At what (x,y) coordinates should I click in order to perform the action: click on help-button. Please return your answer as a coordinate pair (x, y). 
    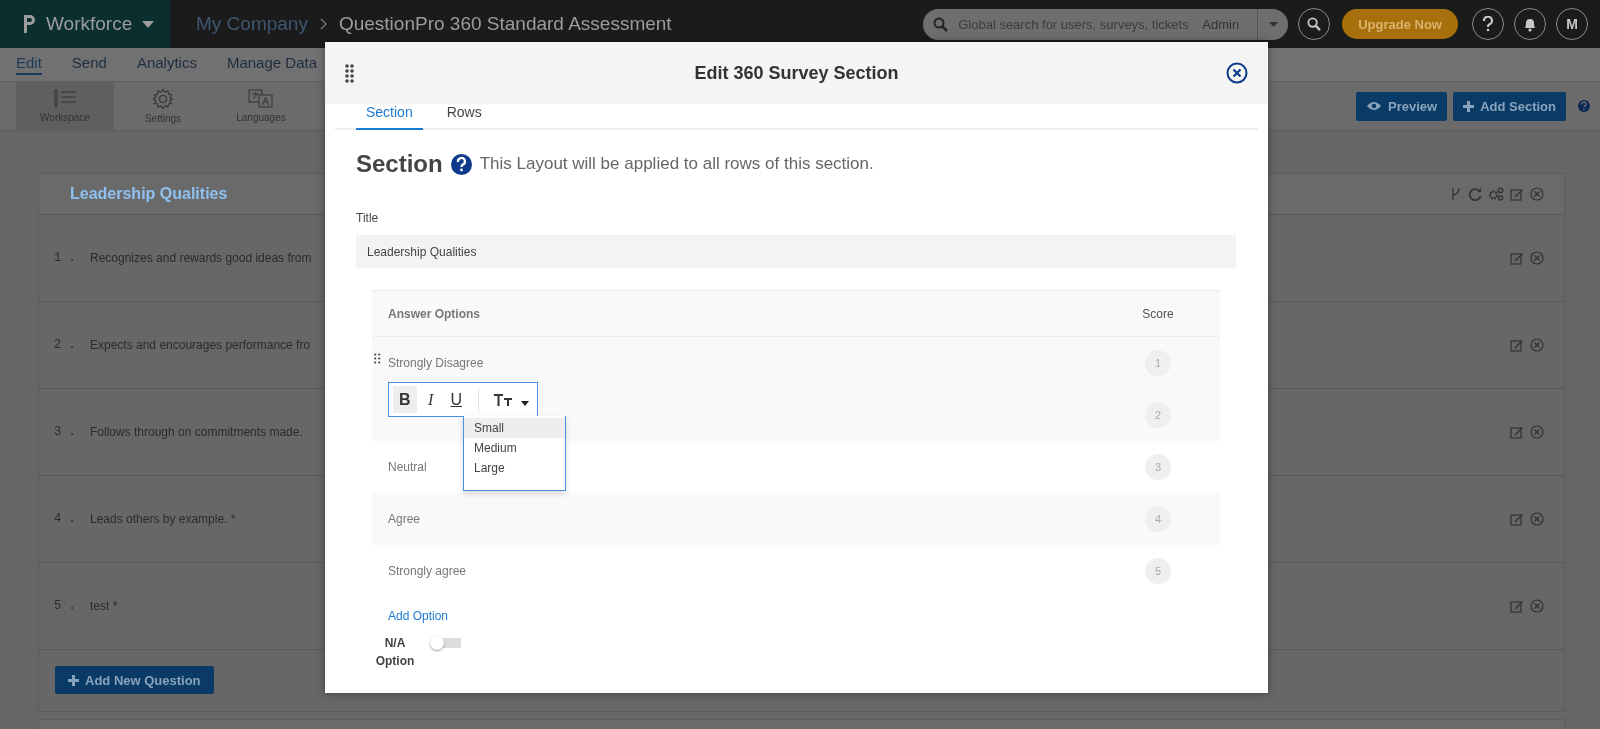
    Looking at the image, I should click on (1488, 24).